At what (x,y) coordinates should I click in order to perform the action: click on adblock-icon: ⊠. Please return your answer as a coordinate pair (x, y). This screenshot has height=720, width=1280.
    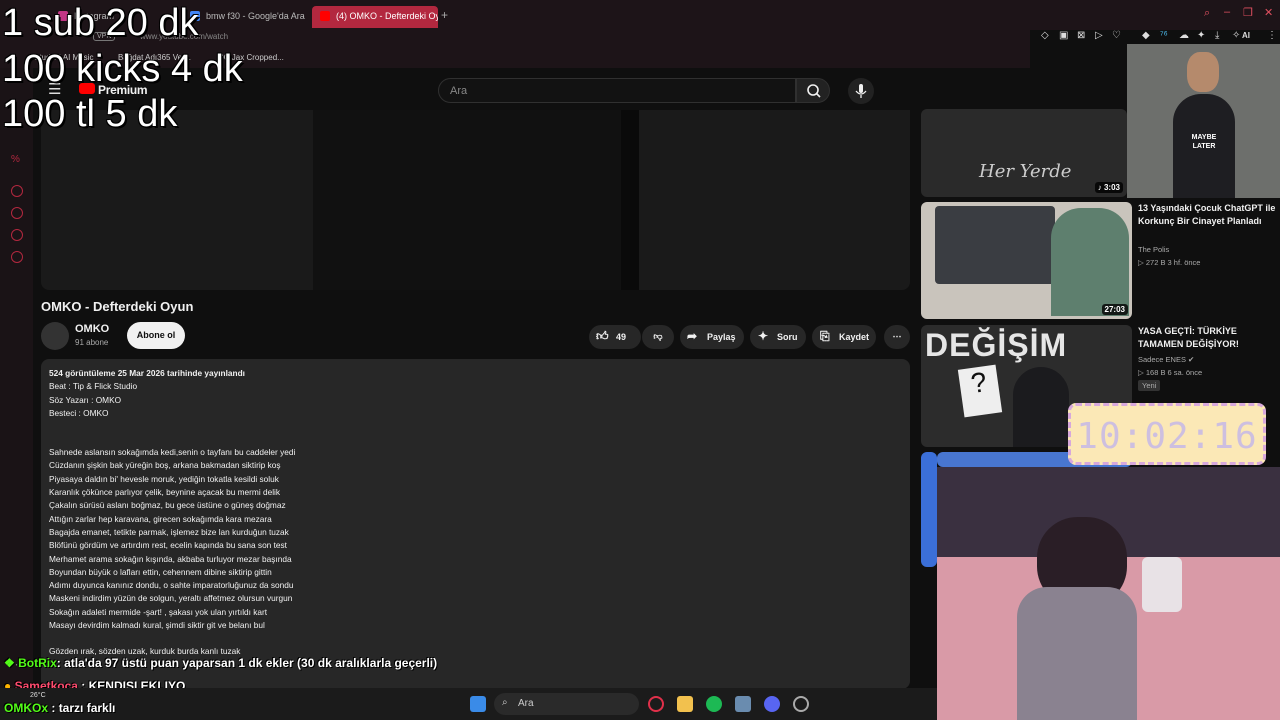
    Looking at the image, I should click on (1081, 35).